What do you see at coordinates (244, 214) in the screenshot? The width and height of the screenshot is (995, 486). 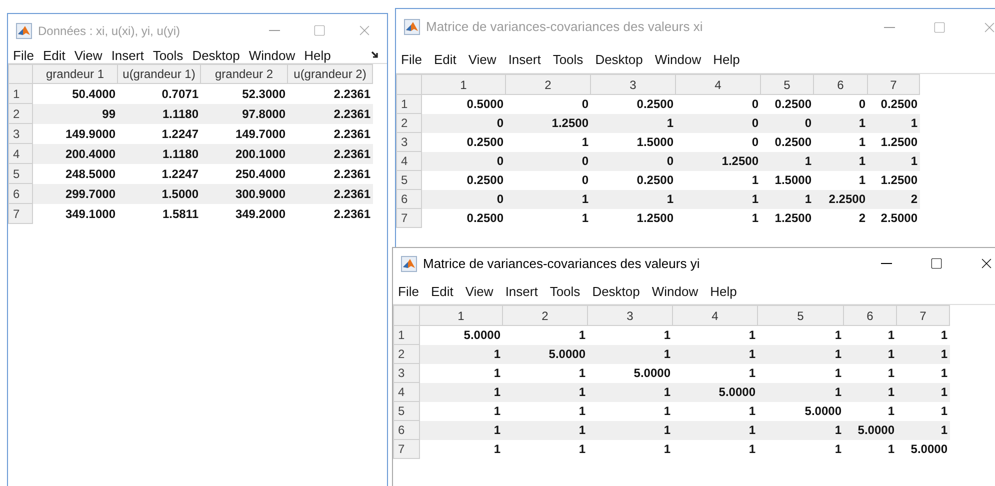 I see `table-cell: 349.2000` at bounding box center [244, 214].